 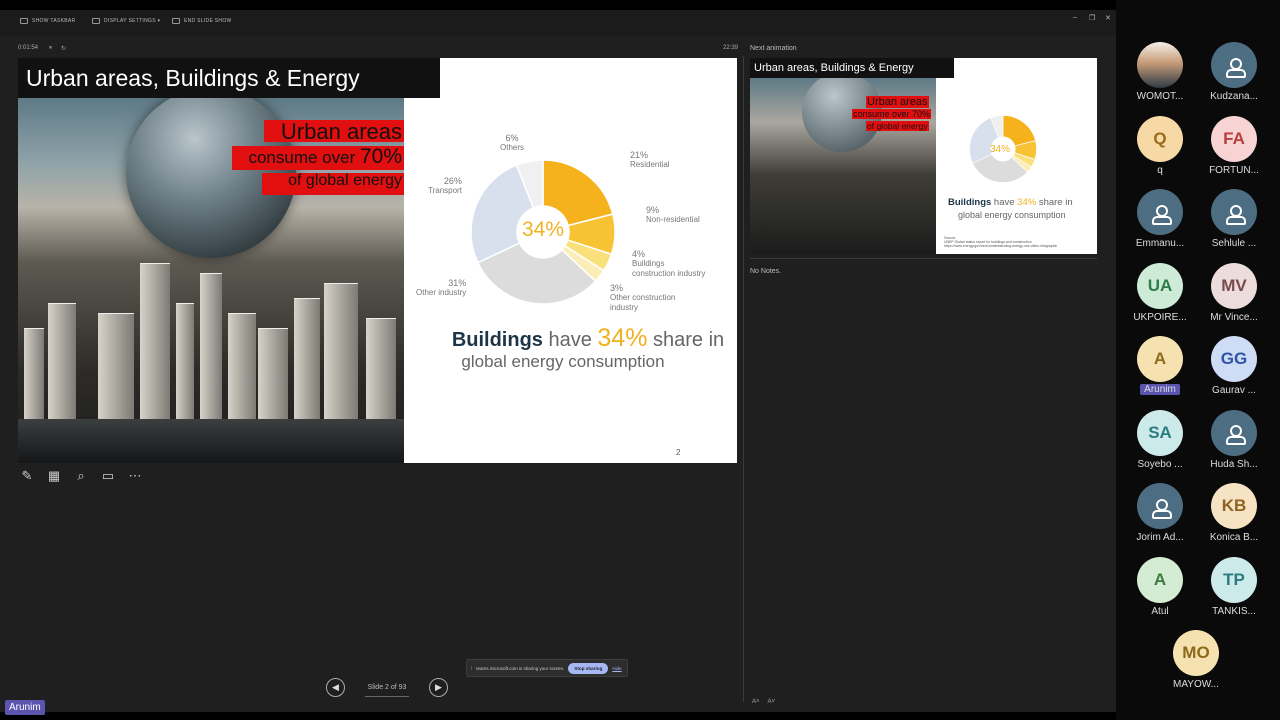 I want to click on current-speaker-tag: Arunim, so click(x=25, y=707).